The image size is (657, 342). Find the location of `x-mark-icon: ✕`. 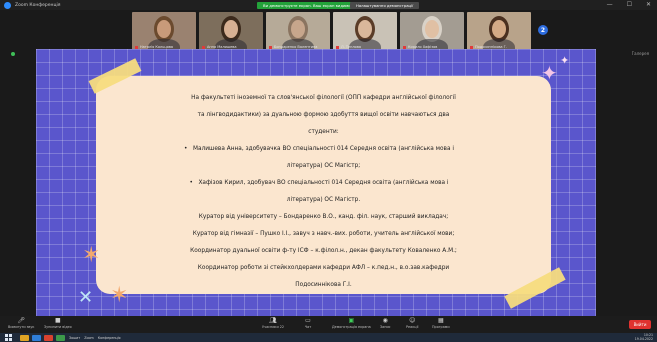

x-mark-icon: ✕ is located at coordinates (86, 297).